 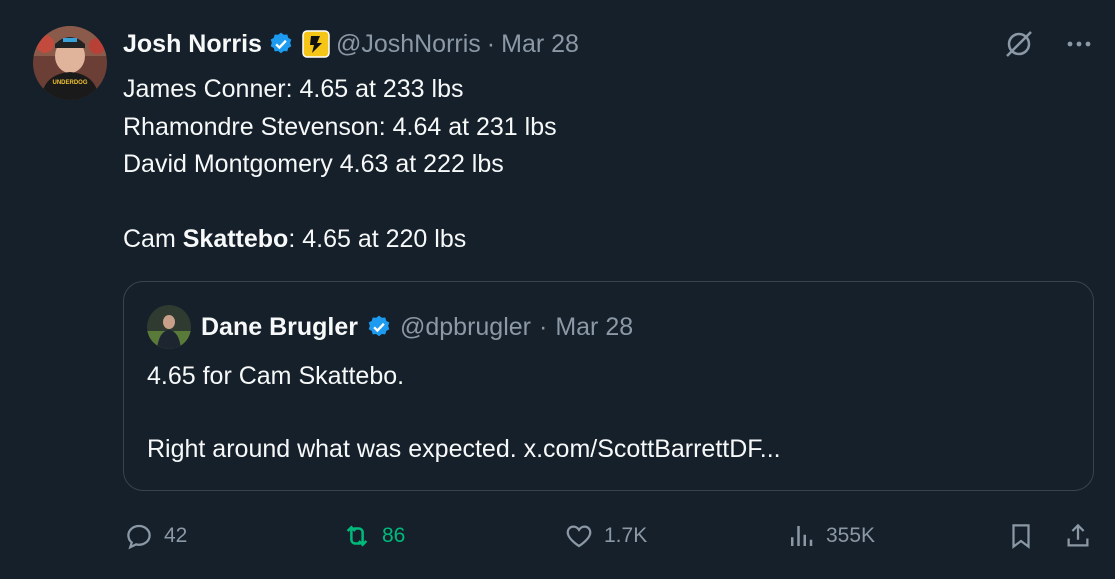 What do you see at coordinates (557, 536) in the screenshot?
I see `action-bar: 42 86 1.7K 355K` at bounding box center [557, 536].